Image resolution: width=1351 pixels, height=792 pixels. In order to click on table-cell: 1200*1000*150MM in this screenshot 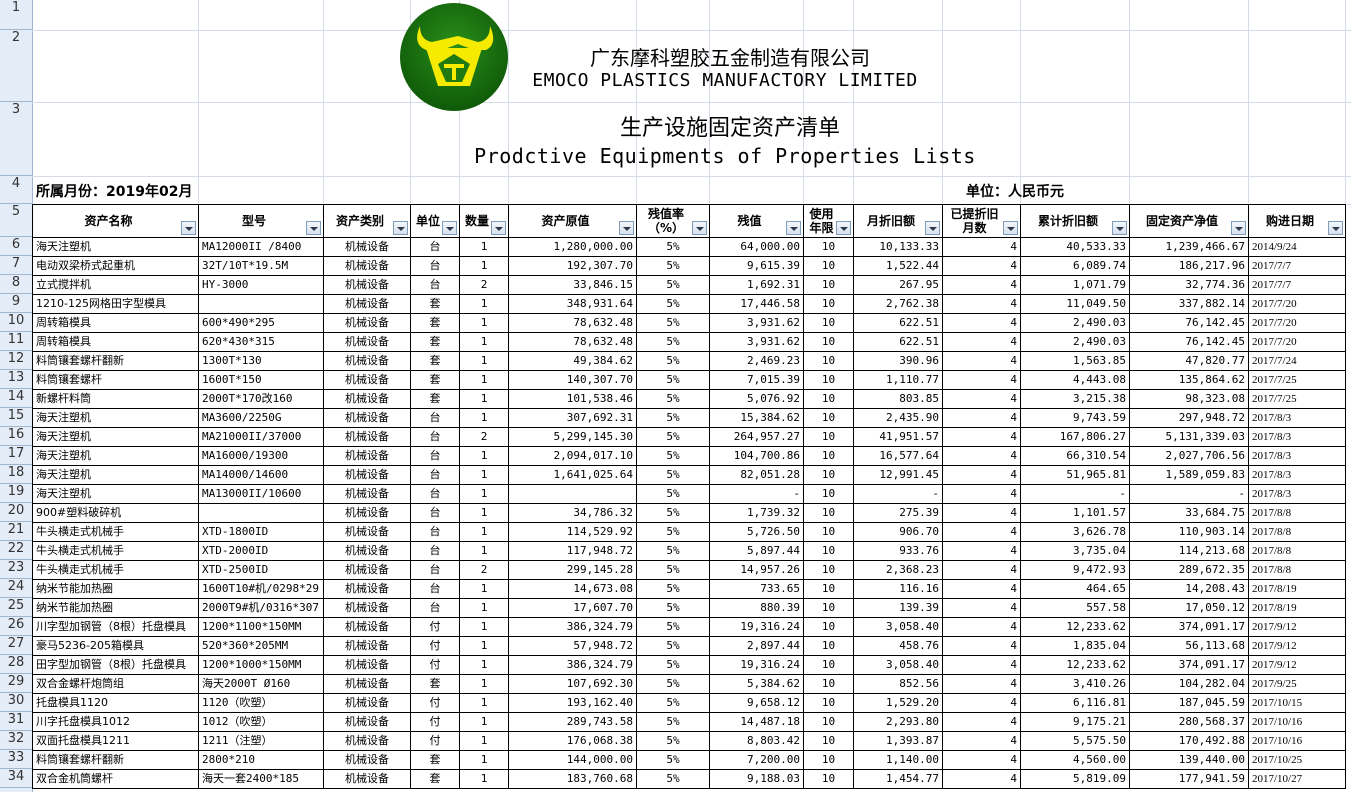, I will do `click(261, 665)`.